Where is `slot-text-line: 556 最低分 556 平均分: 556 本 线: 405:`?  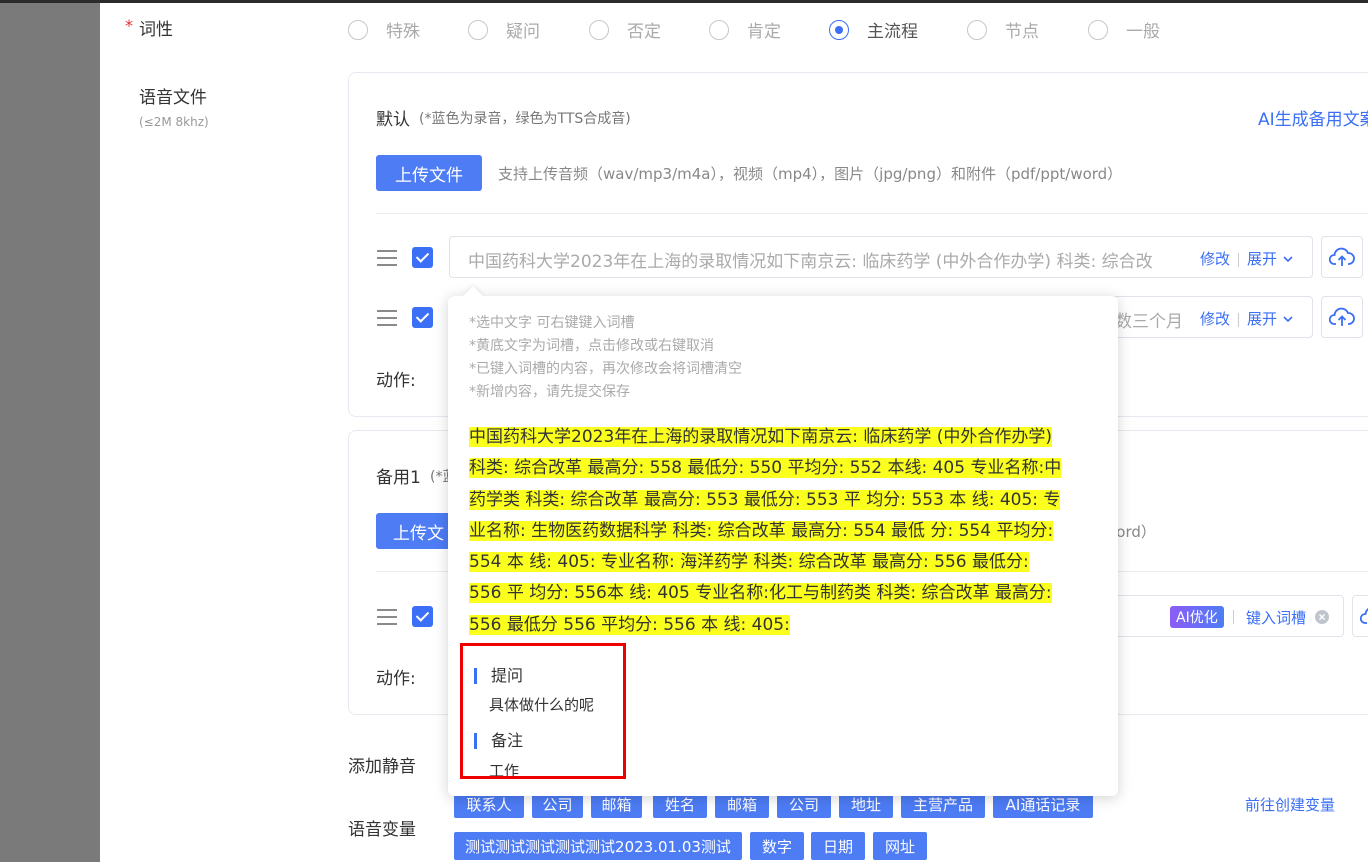 slot-text-line: 556 最低分 556 平均分: 556 本 线: 405: is located at coordinates (629, 624).